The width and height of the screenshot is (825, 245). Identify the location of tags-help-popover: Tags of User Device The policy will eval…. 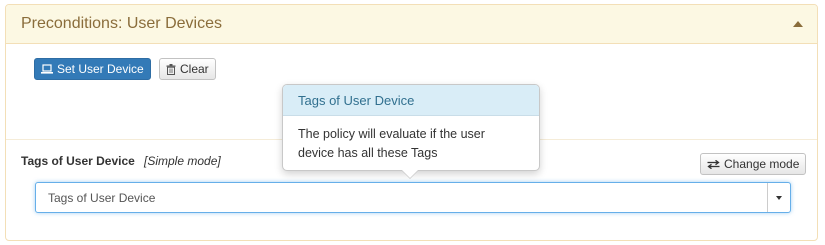
(411, 131).